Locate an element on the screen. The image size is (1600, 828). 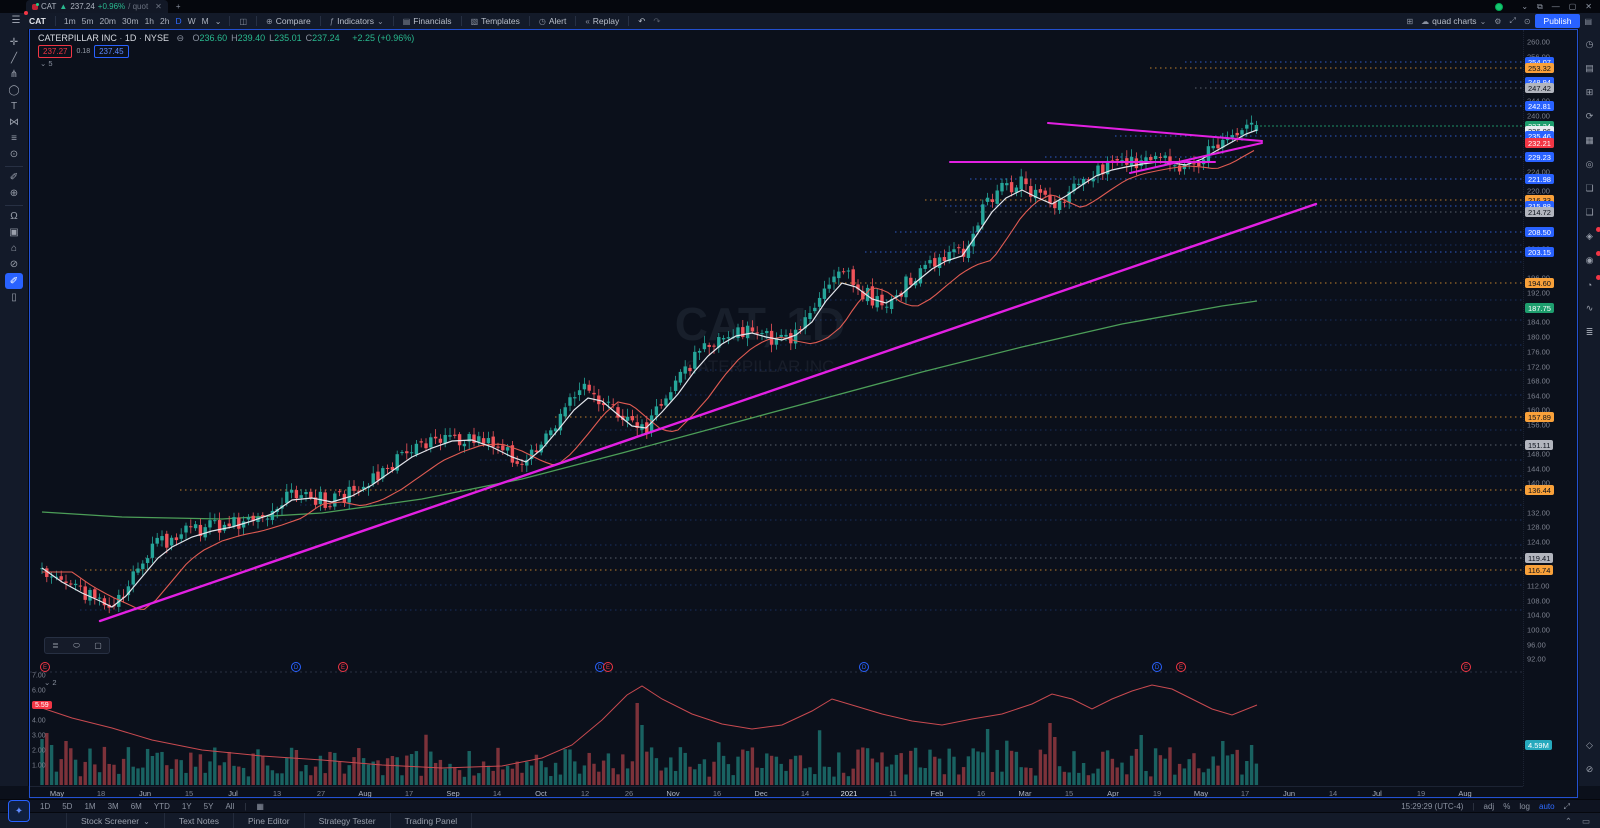
bar-replay-icon: ⟳ is located at coordinates (1590, 116).